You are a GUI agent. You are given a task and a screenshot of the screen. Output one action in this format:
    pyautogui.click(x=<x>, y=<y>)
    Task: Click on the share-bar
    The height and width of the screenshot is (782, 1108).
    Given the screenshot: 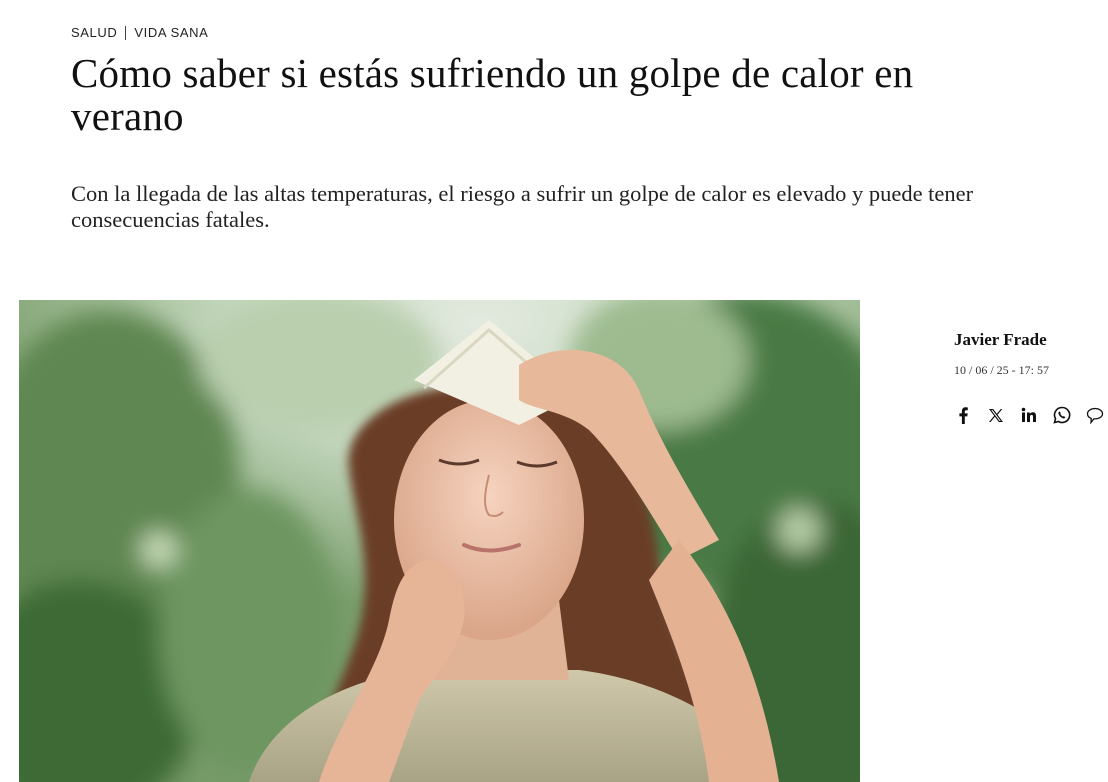 What is the action you would take?
    pyautogui.click(x=1029, y=415)
    